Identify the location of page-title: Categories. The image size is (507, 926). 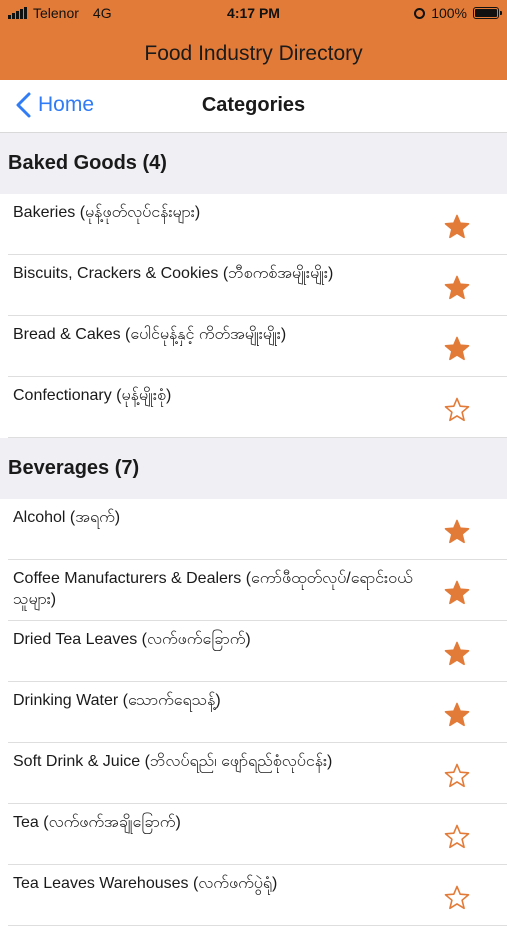
(253, 105).